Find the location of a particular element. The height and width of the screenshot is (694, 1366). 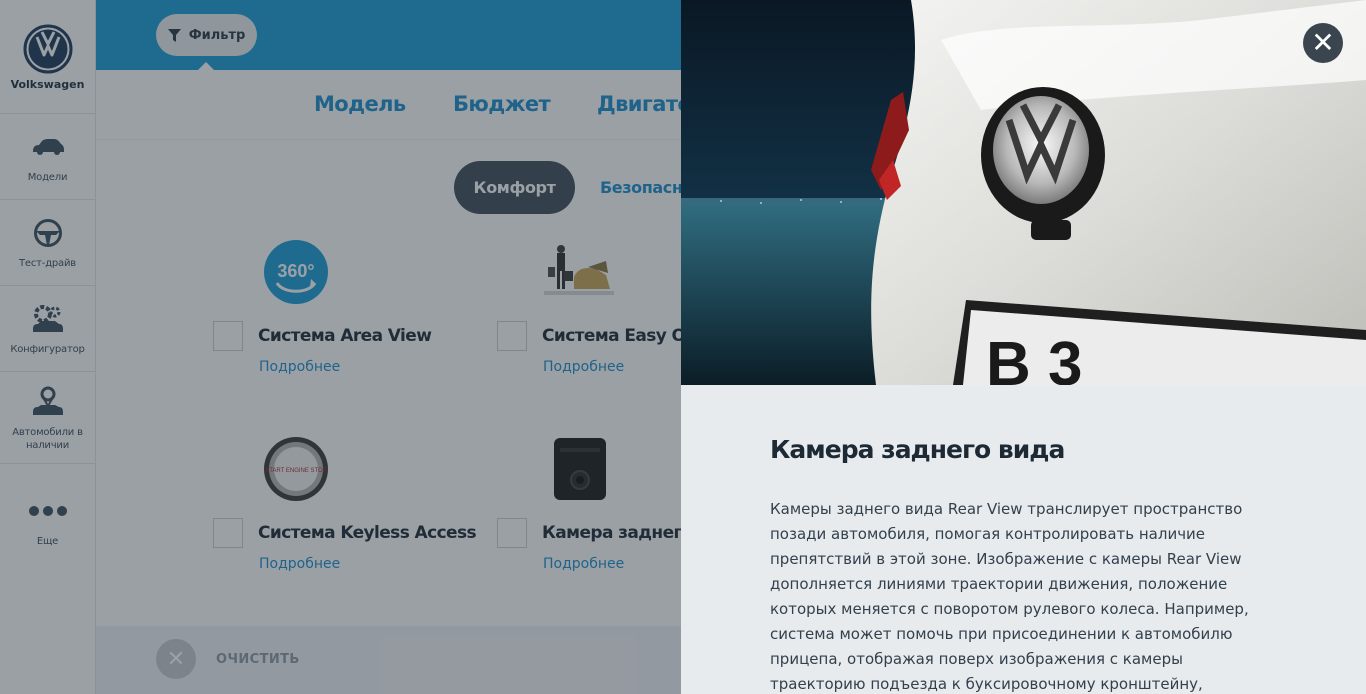

close-icon: ✕ is located at coordinates (1323, 42).